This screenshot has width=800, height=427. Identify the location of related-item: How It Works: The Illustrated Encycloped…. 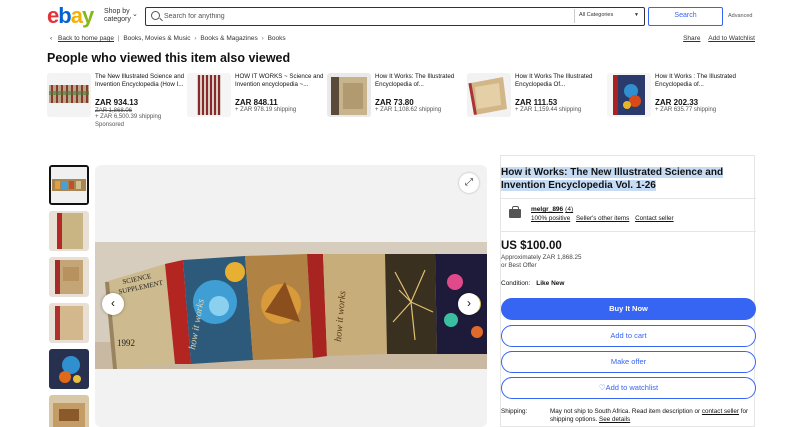
(397, 113).